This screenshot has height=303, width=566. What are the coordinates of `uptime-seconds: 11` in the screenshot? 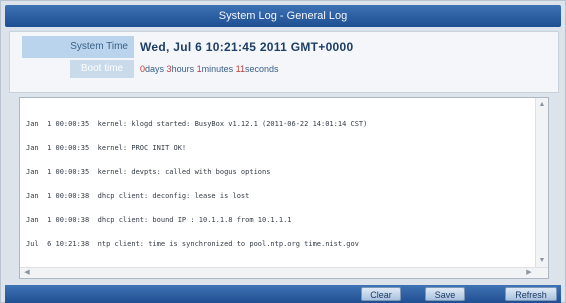 It's located at (240, 69).